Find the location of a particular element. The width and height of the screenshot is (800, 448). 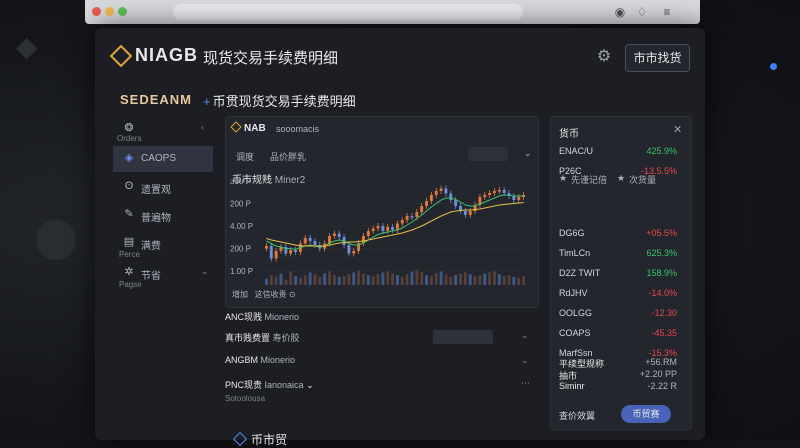

close-window-button is located at coordinates (96, 11).